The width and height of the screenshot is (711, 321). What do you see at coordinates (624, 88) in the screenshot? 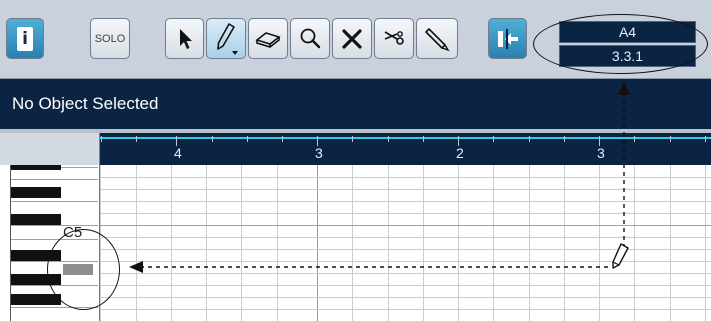
I see `arrowhead-up` at bounding box center [624, 88].